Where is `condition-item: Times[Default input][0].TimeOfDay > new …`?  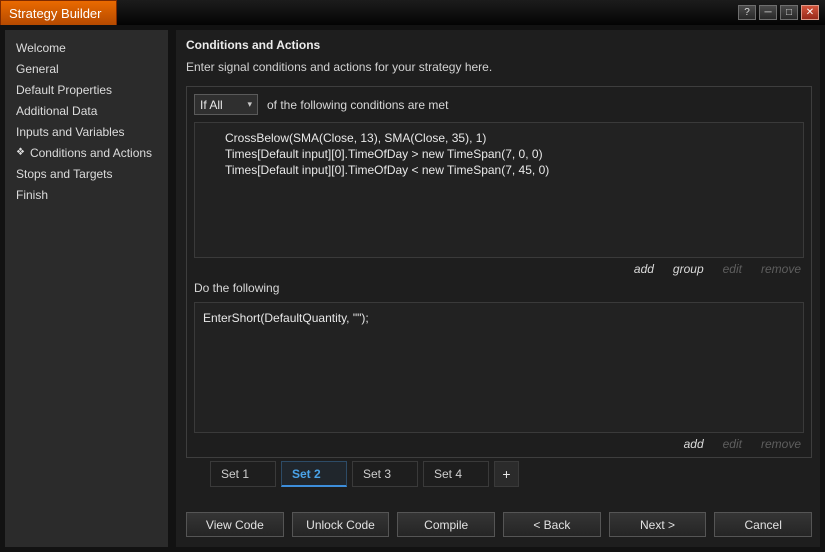
condition-item: Times[Default input][0].TimeOfDay > new … is located at coordinates (511, 154).